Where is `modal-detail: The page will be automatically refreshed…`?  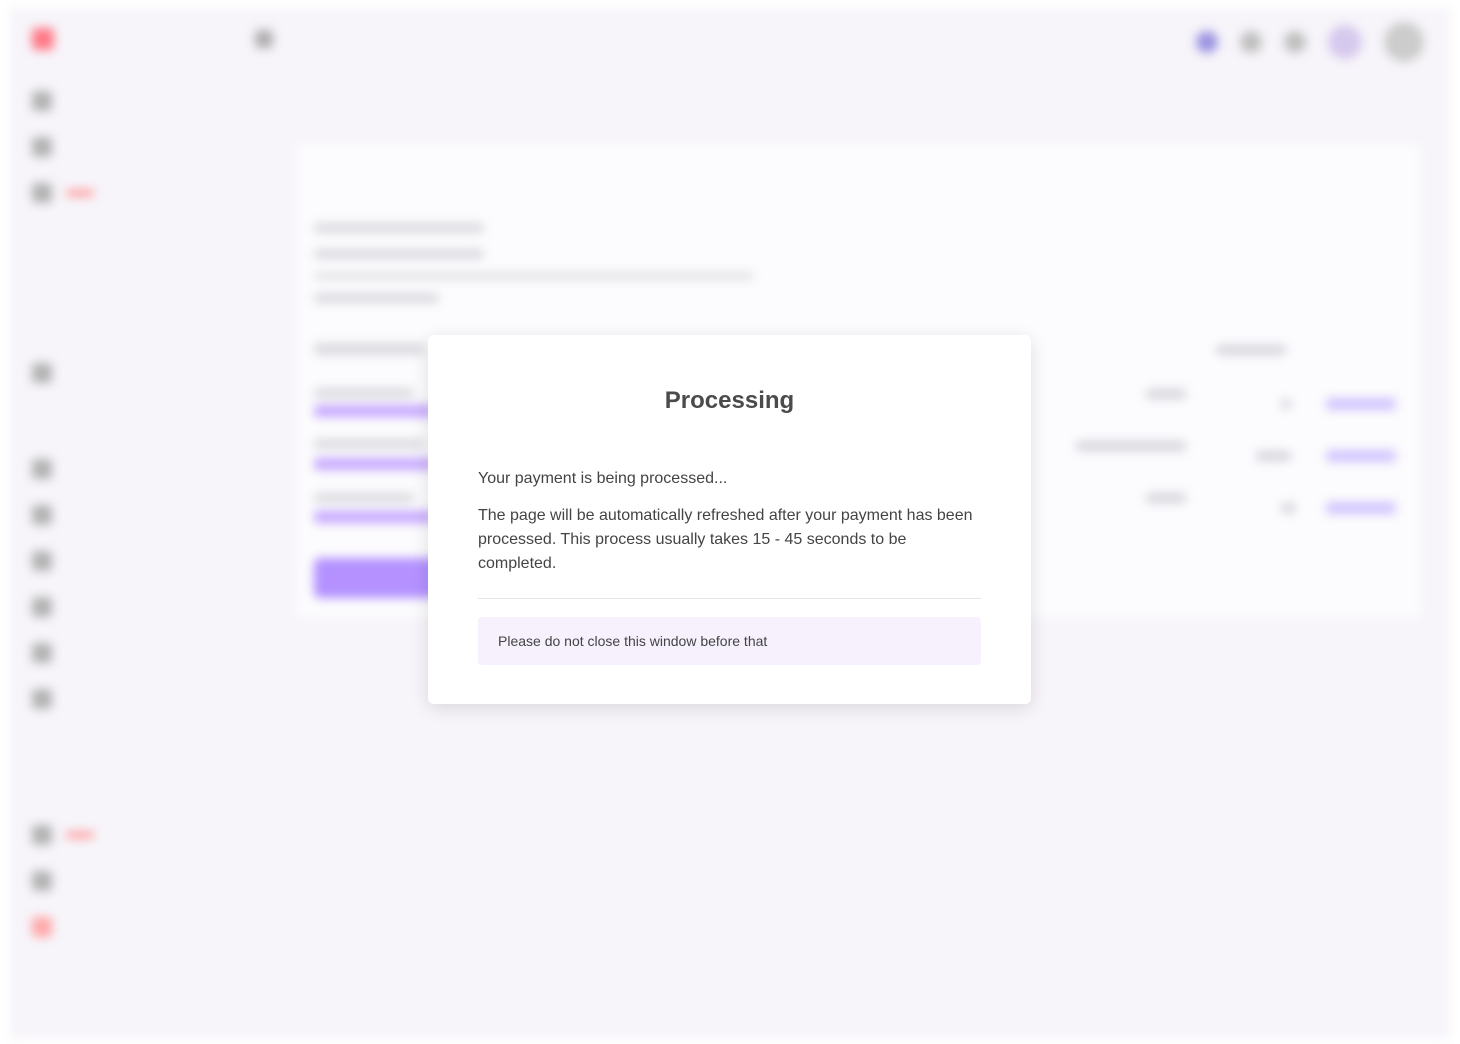 modal-detail: The page will be automatically refreshed… is located at coordinates (725, 539).